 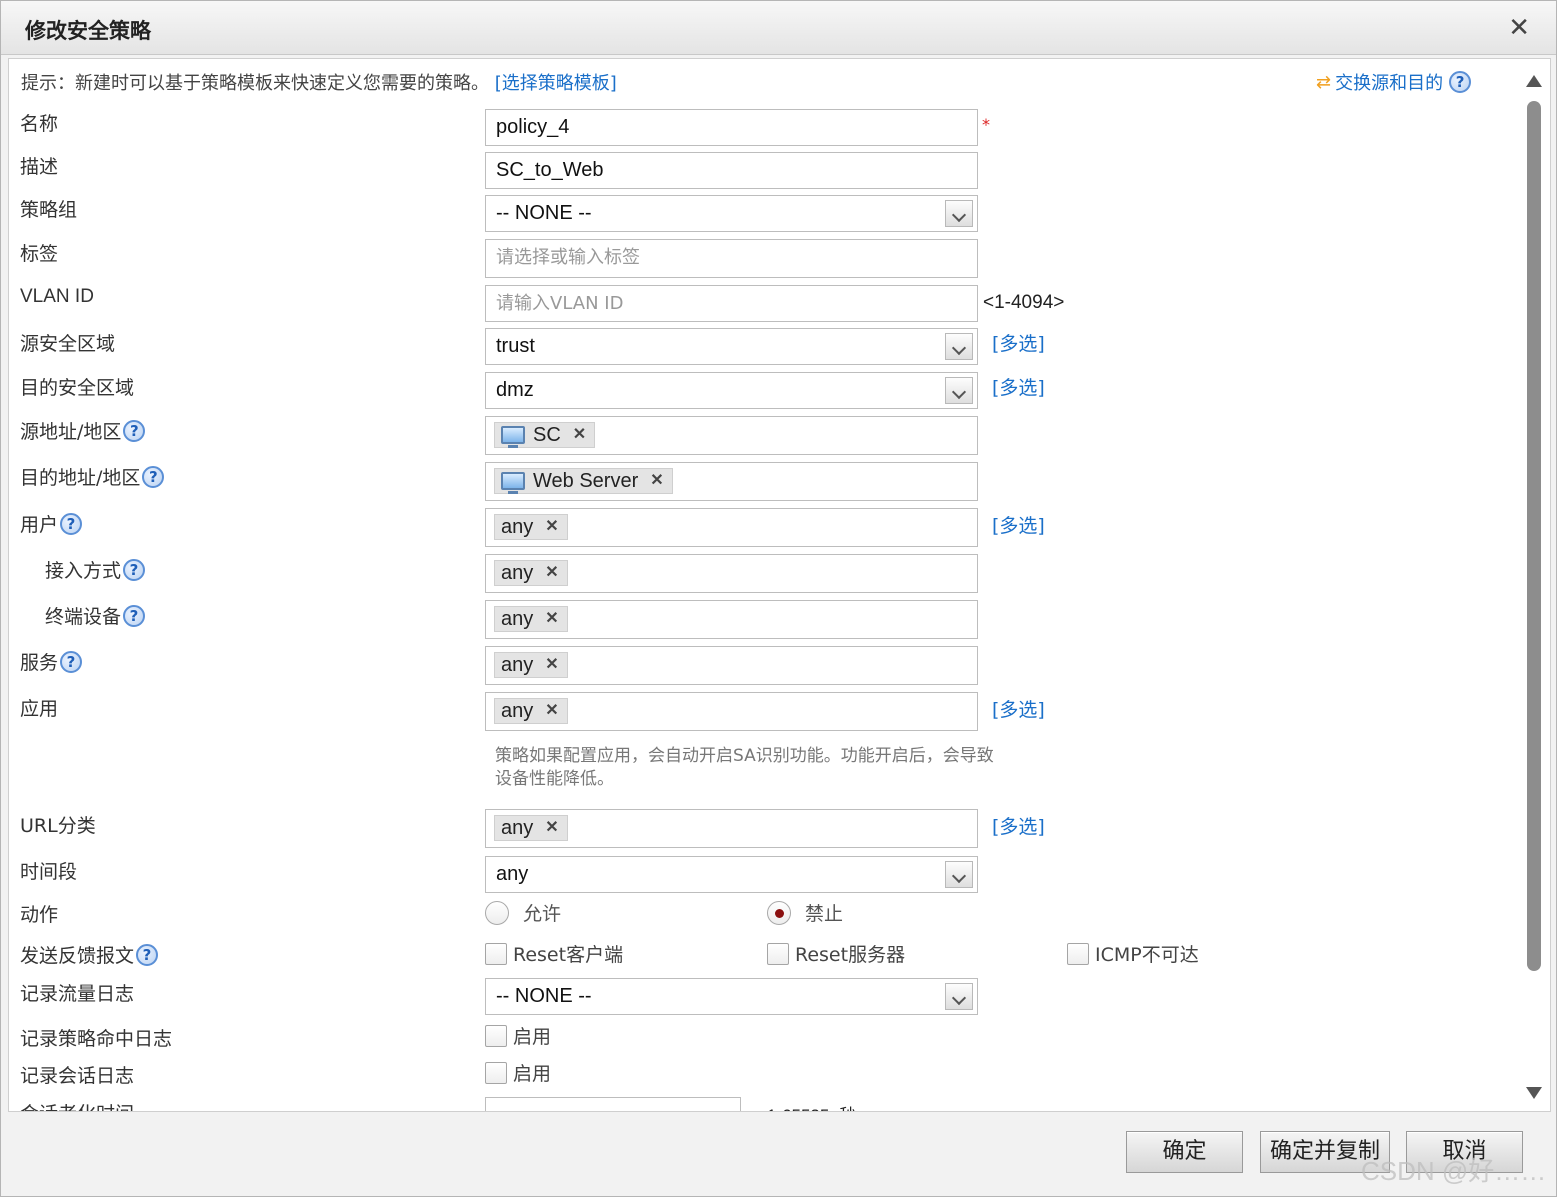 What do you see at coordinates (513, 483) in the screenshot?
I see `computer-icon` at bounding box center [513, 483].